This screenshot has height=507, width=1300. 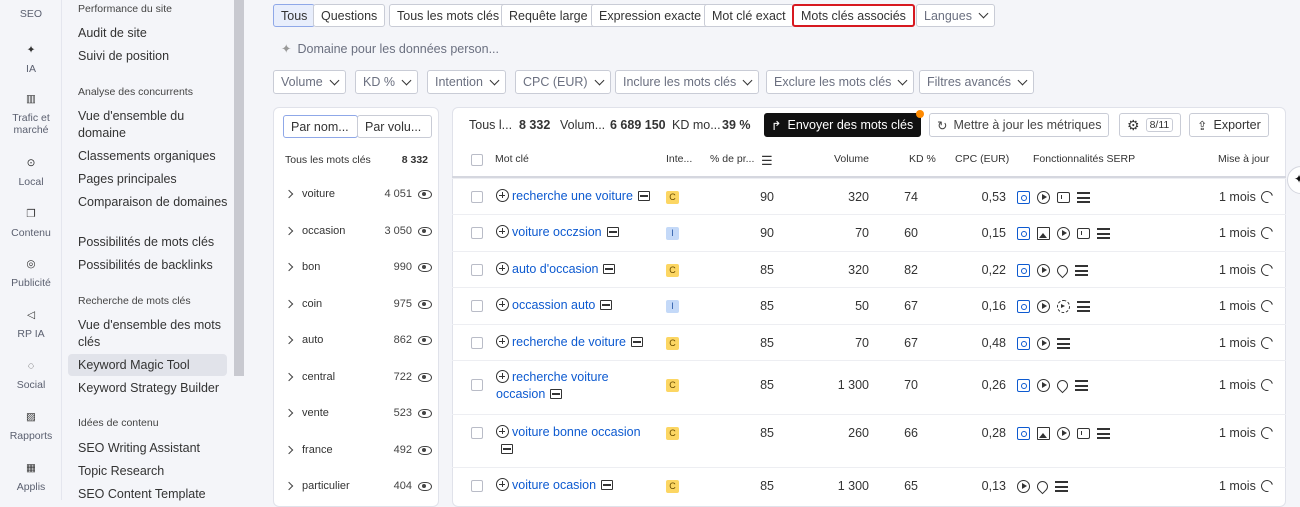 I want to click on table-row: recherche de voiture C 85 70 67 0,48 1 mois, so click(x=869, y=342).